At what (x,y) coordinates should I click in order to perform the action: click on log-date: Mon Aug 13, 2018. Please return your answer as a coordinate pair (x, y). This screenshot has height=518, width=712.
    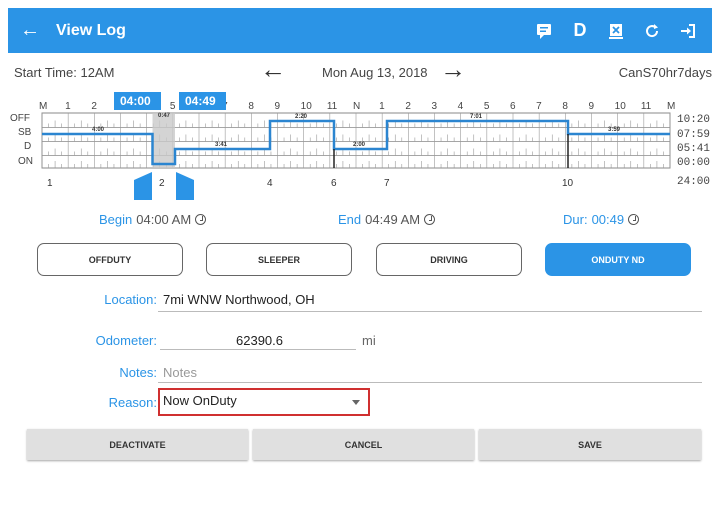
    Looking at the image, I should click on (375, 72).